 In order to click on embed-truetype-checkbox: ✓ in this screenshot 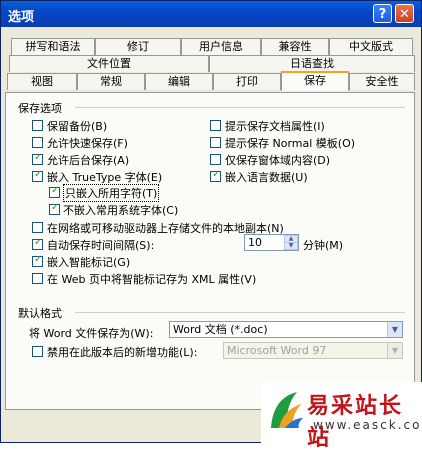, I will do `click(37, 175)`.